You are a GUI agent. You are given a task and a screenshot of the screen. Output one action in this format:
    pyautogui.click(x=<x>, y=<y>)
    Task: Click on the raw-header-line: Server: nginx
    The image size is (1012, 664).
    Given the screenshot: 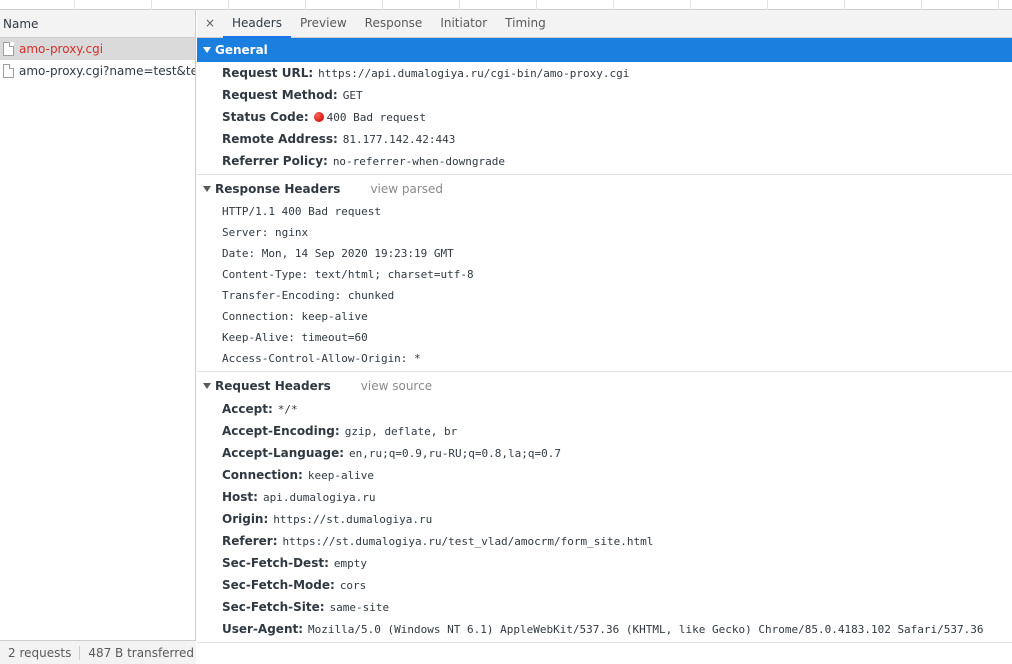 What is the action you would take?
    pyautogui.click(x=265, y=232)
    